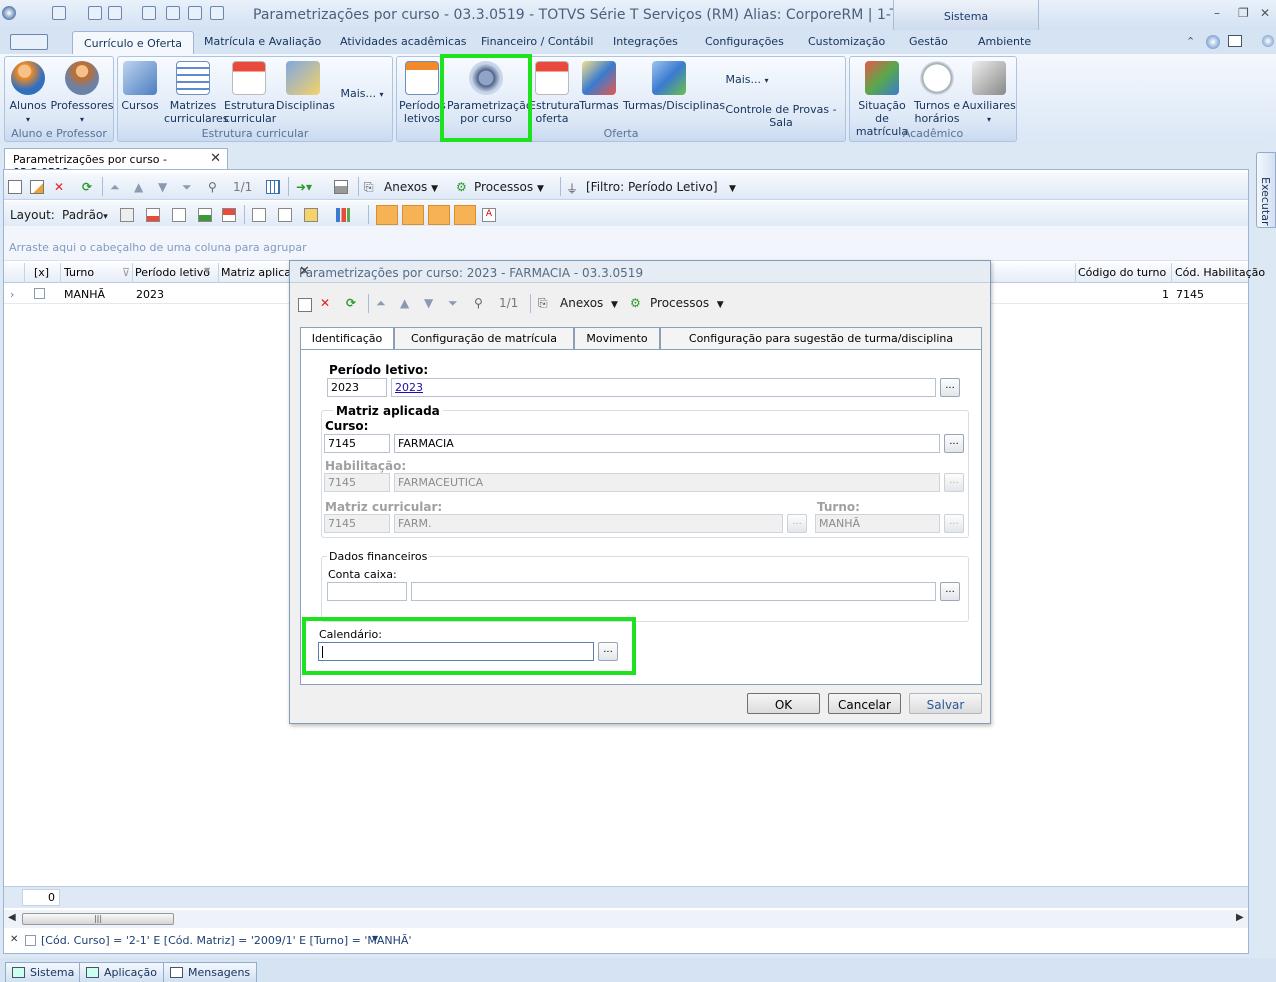  Describe the element at coordinates (937, 93) in the screenshot. I see `turnos-horarios-button: Turnos e horários` at that location.